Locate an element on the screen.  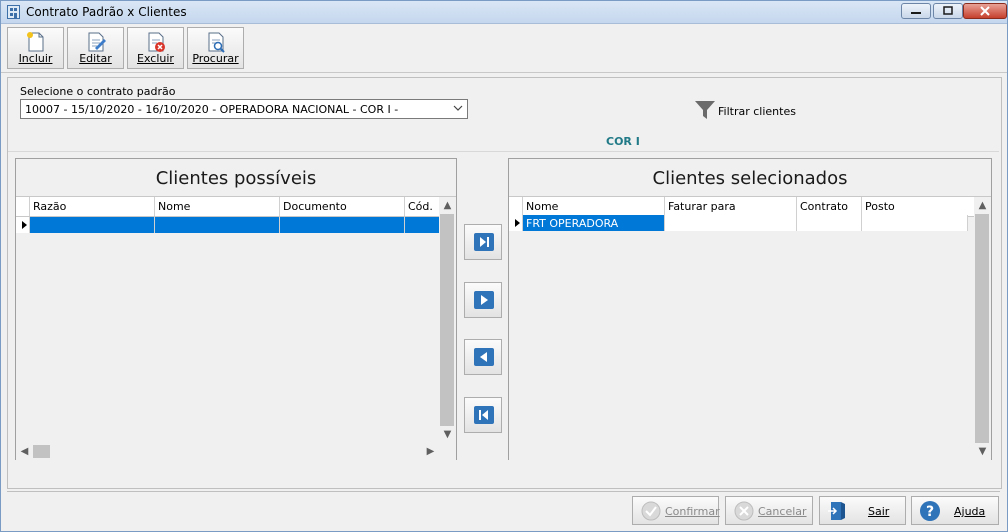
incluir-button: Incluir is located at coordinates (35, 48).